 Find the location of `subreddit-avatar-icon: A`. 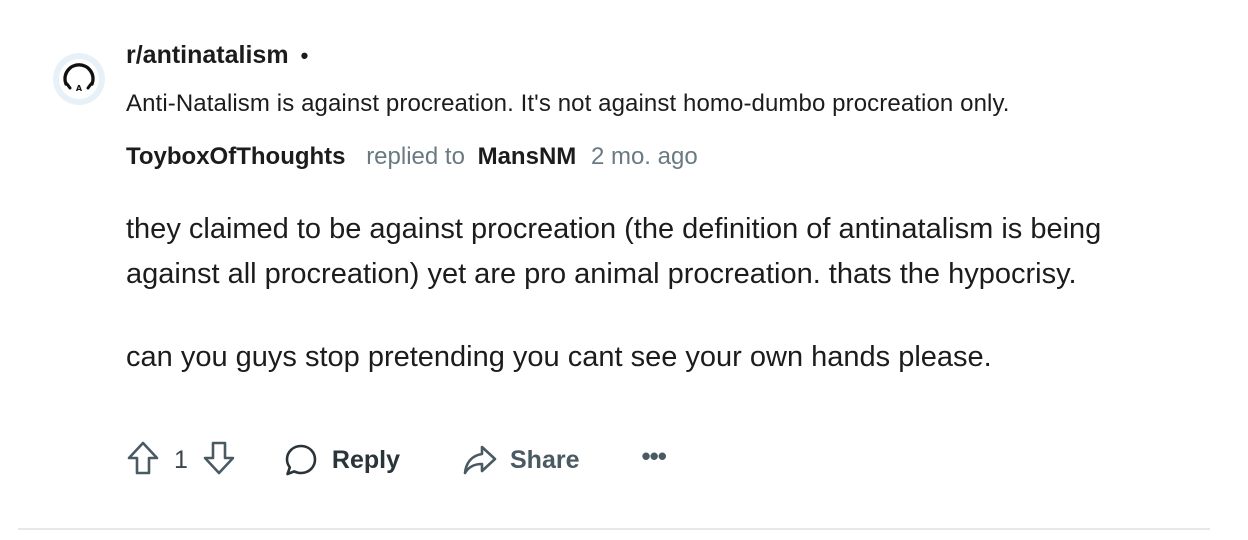

subreddit-avatar-icon: A is located at coordinates (79, 79).